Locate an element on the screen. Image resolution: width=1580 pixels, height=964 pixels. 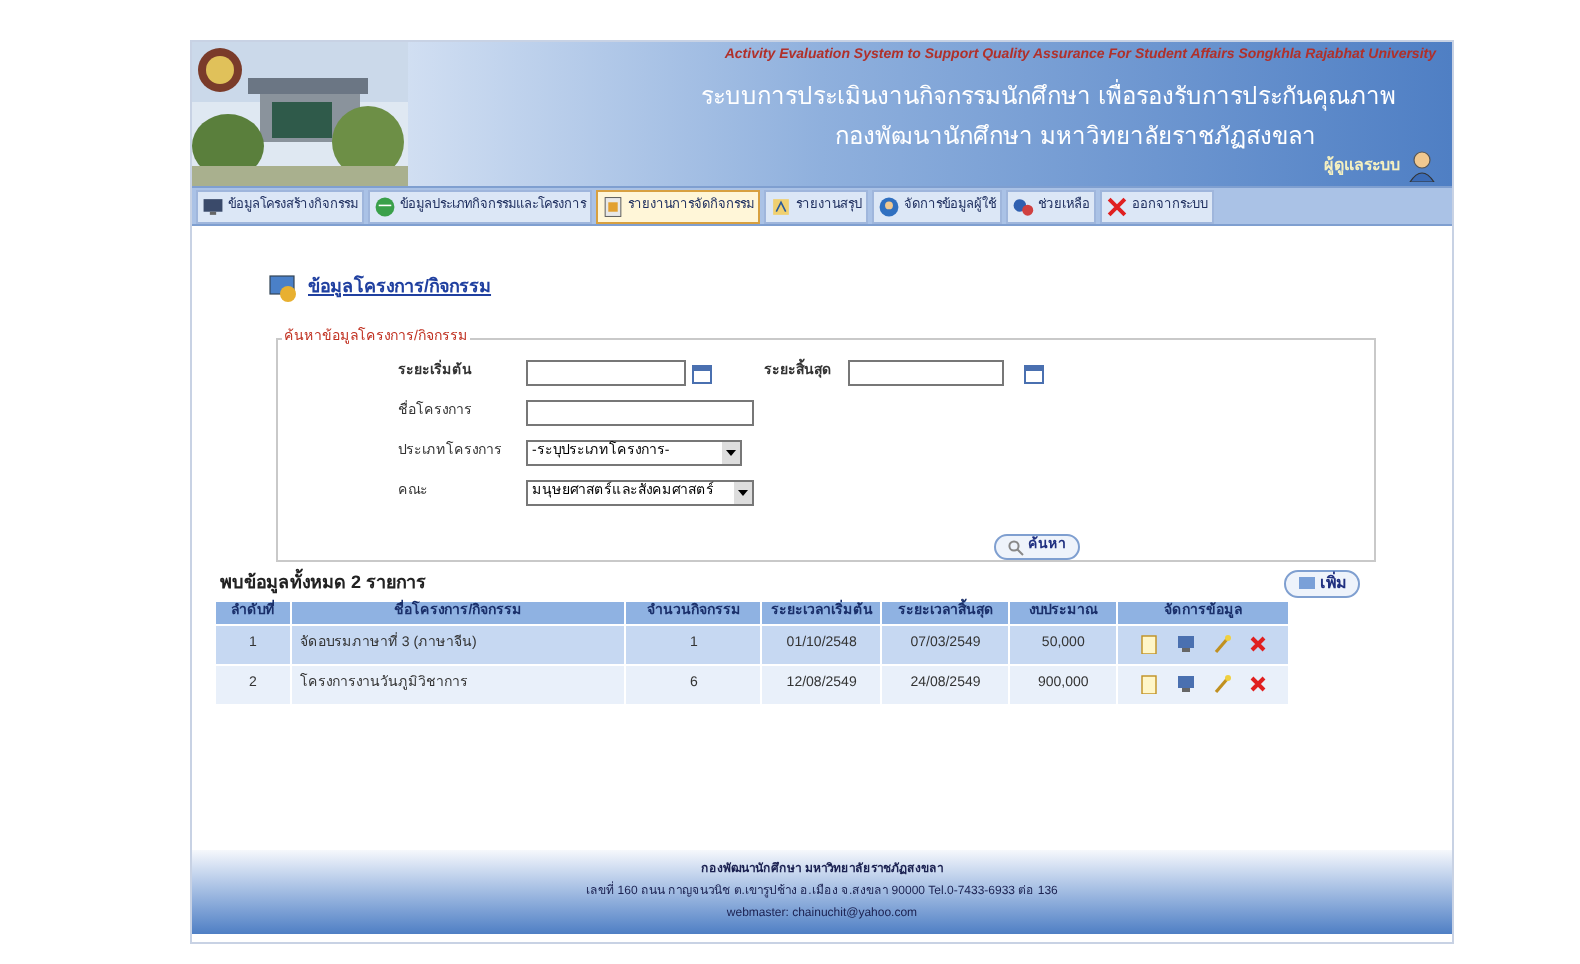
organization-title: กองพัฒนานักศึกษา มหาวิทยาลัยราชภัฏสงขลา is located at coordinates (1075, 136).